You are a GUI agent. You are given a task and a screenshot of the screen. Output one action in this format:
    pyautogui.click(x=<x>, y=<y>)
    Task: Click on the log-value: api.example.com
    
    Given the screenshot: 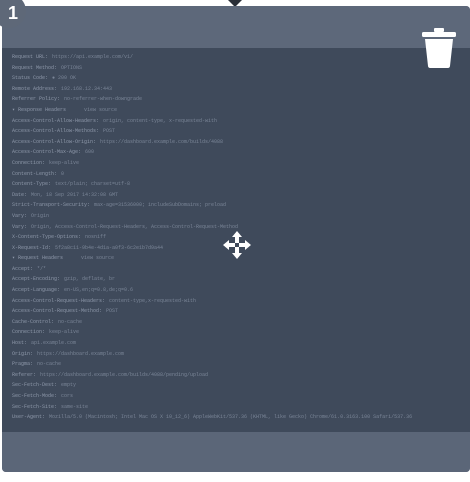 What is the action you would take?
    pyautogui.click(x=54, y=343)
    